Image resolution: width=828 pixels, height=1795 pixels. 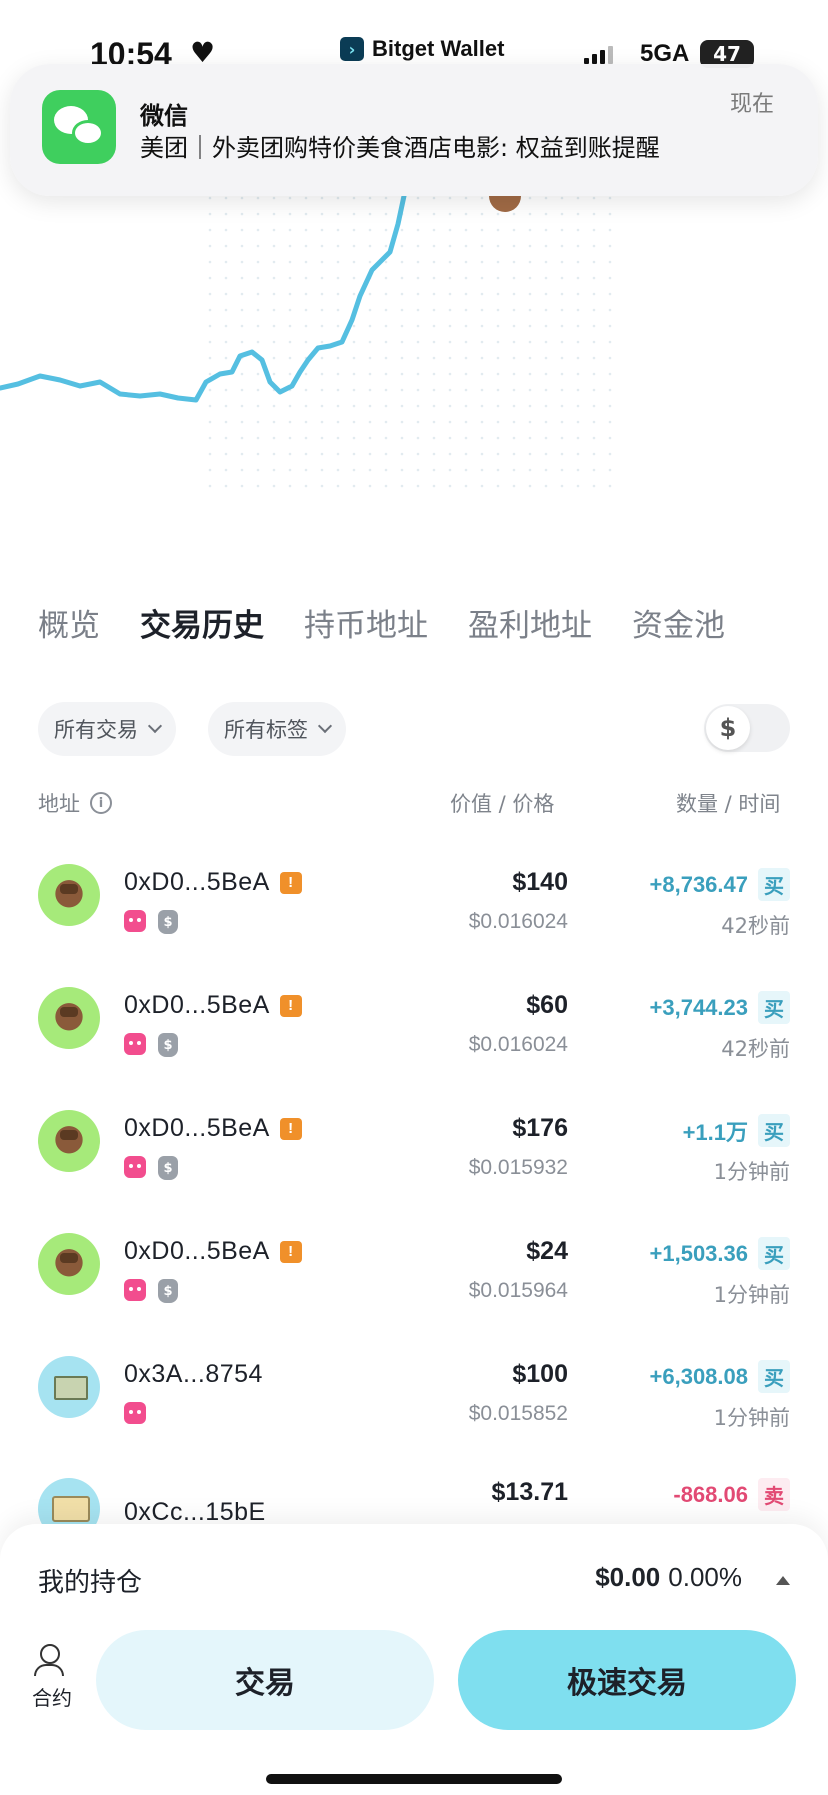 I want to click on caret-up-icon, so click(x=783, y=1580).